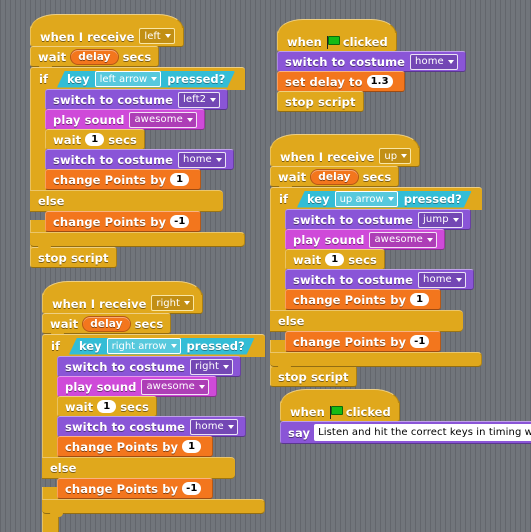 Image resolution: width=531 pixels, height=532 pixels. What do you see at coordinates (123, 79) in the screenshot?
I see `key-dropdown-value: left arrow` at bounding box center [123, 79].